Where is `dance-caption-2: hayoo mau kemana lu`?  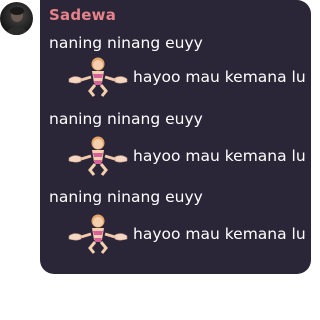
dance-caption-2: hayoo mau kemana lu is located at coordinates (219, 156).